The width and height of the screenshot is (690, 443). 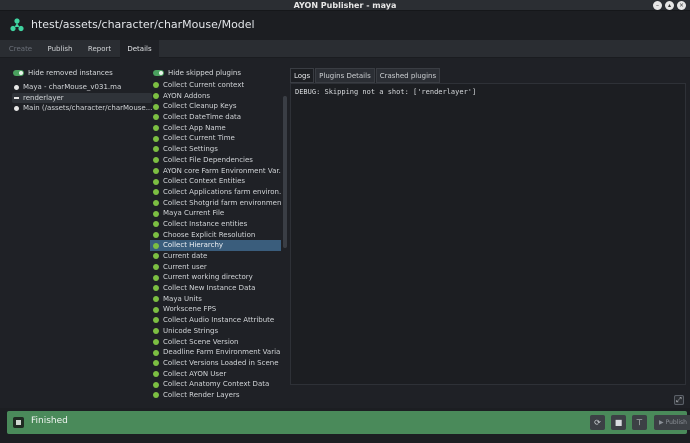 What do you see at coordinates (215, 96) in the screenshot?
I see `plugin-item: AYON Addons` at bounding box center [215, 96].